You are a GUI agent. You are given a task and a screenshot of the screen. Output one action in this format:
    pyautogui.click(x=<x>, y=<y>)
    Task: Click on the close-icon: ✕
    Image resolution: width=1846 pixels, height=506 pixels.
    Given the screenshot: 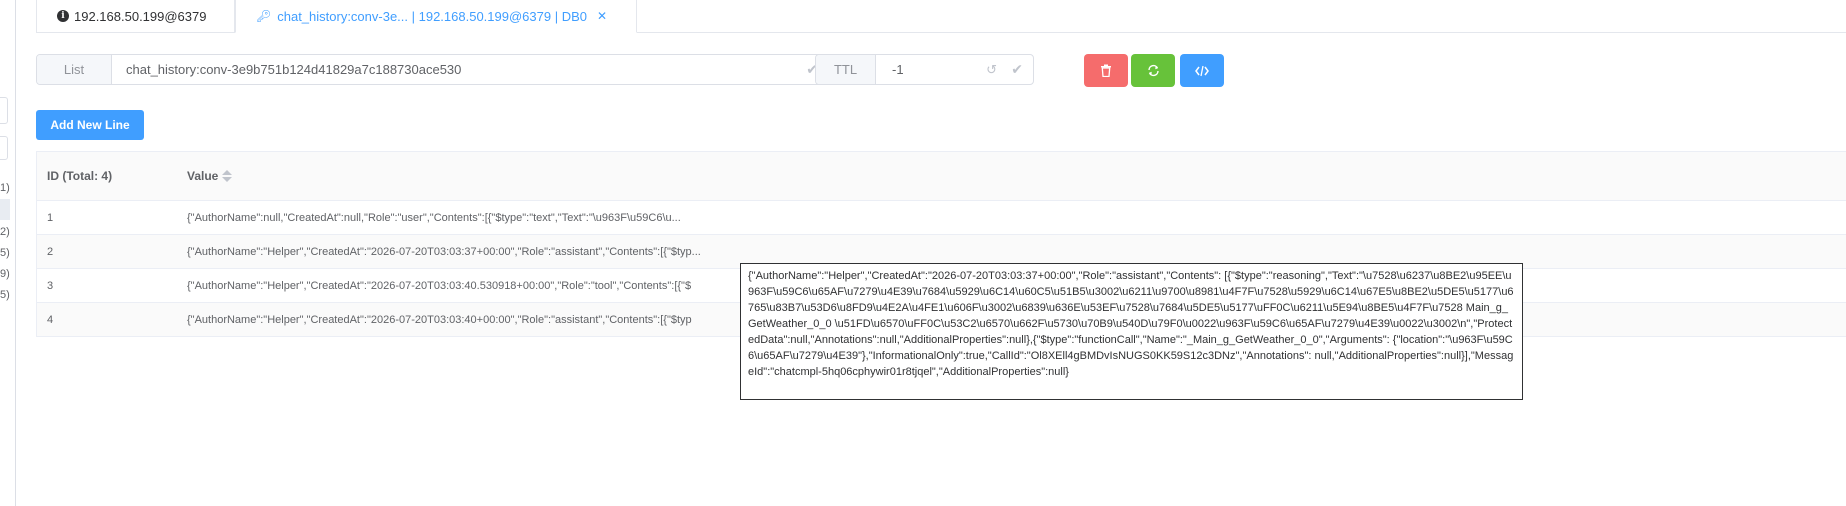 What is the action you would take?
    pyautogui.click(x=602, y=16)
    